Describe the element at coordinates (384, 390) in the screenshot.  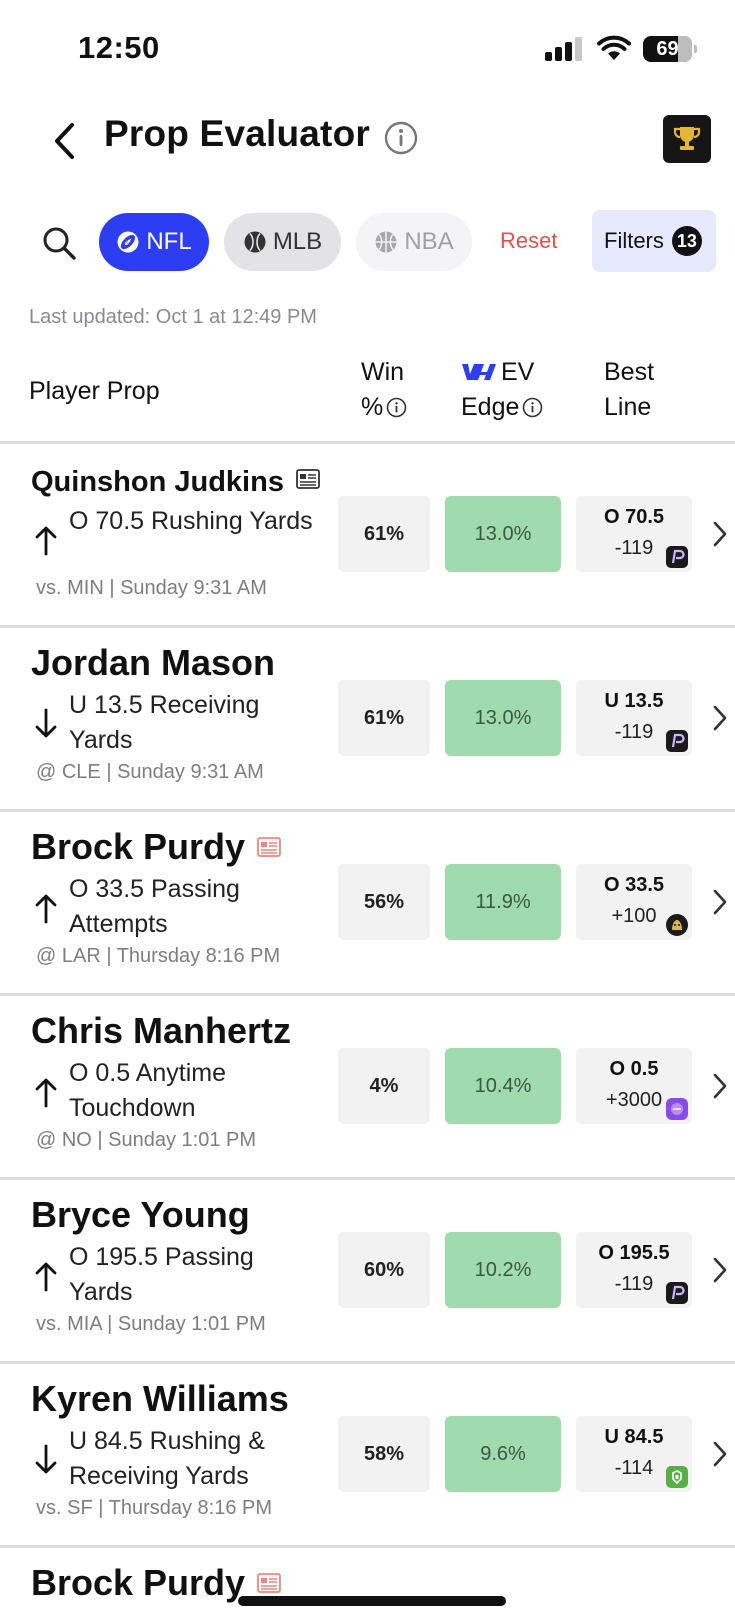
I see `column-header-win: Win %` at that location.